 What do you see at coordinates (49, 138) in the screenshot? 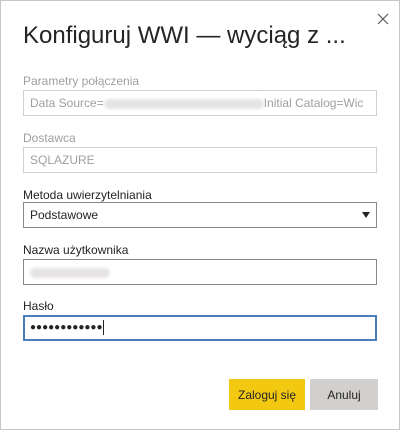
I see `provider-label: Dostawca` at bounding box center [49, 138].